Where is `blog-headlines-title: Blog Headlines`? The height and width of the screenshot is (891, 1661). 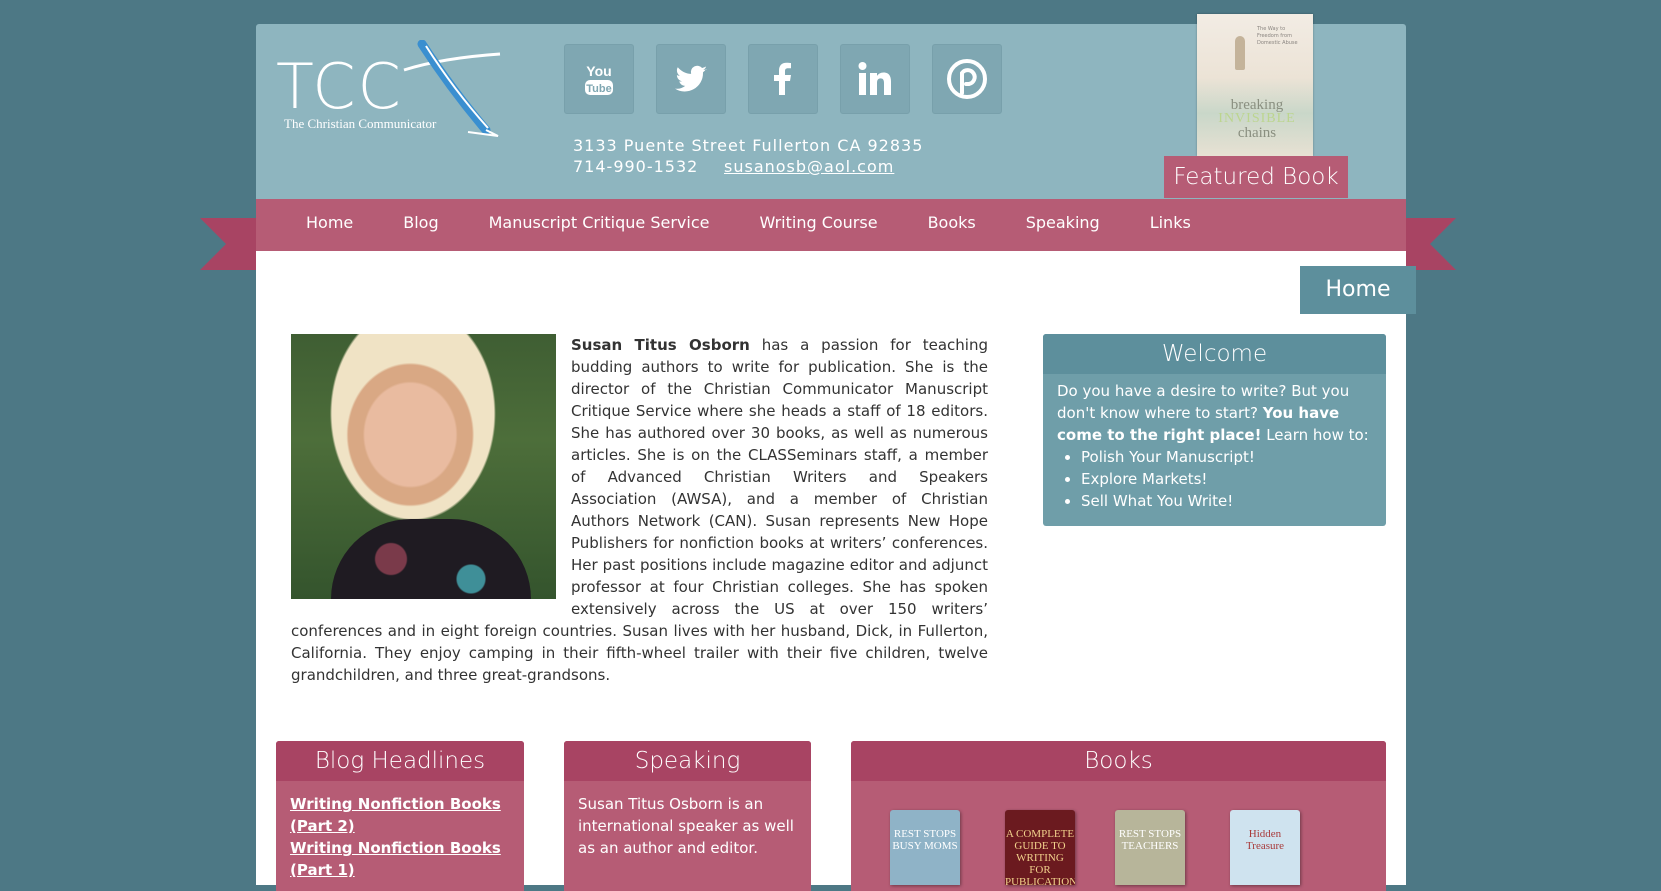
blog-headlines-title: Blog Headlines is located at coordinates (400, 761).